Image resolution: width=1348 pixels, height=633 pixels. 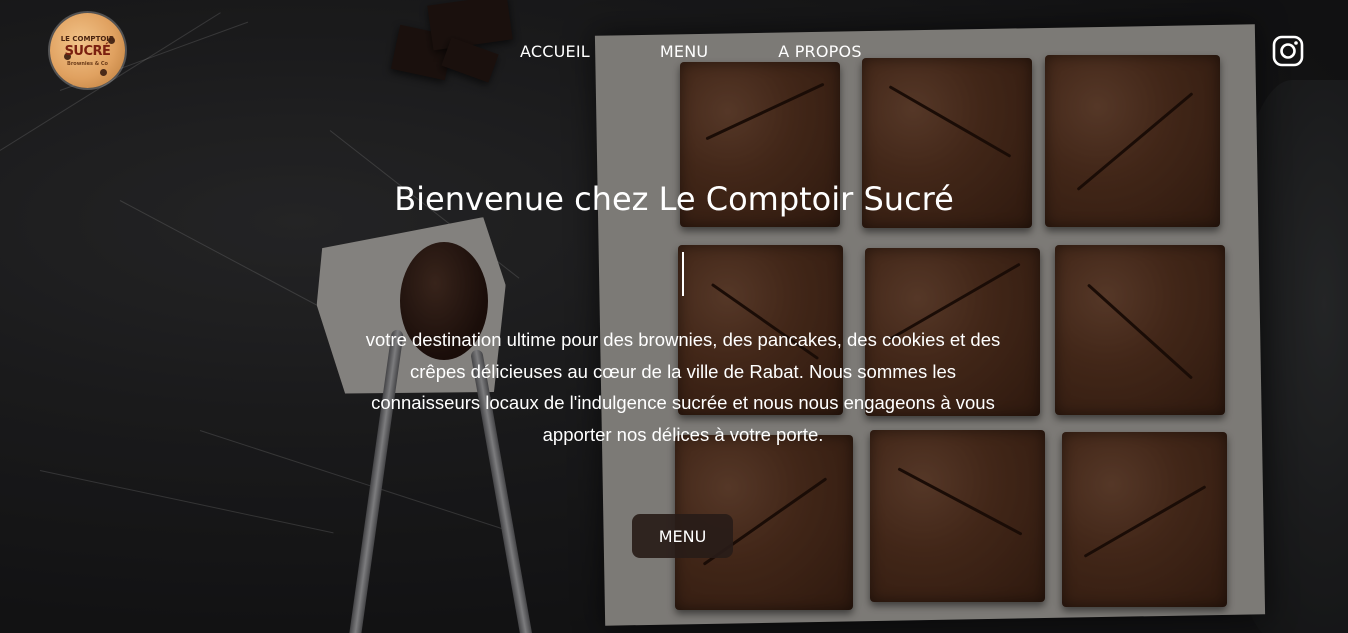 I want to click on nav-link-accueil: ACCUEIL, so click(x=555, y=52).